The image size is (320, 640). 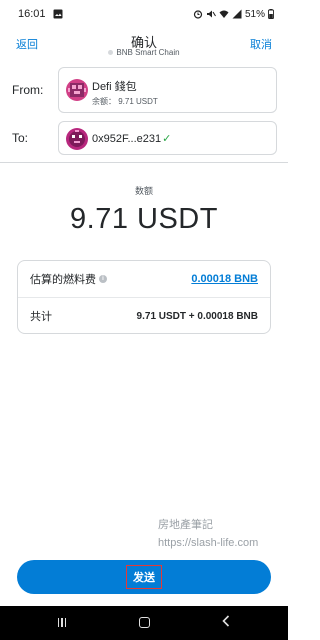 What do you see at coordinates (28, 90) in the screenshot?
I see `from-label: From:` at bounding box center [28, 90].